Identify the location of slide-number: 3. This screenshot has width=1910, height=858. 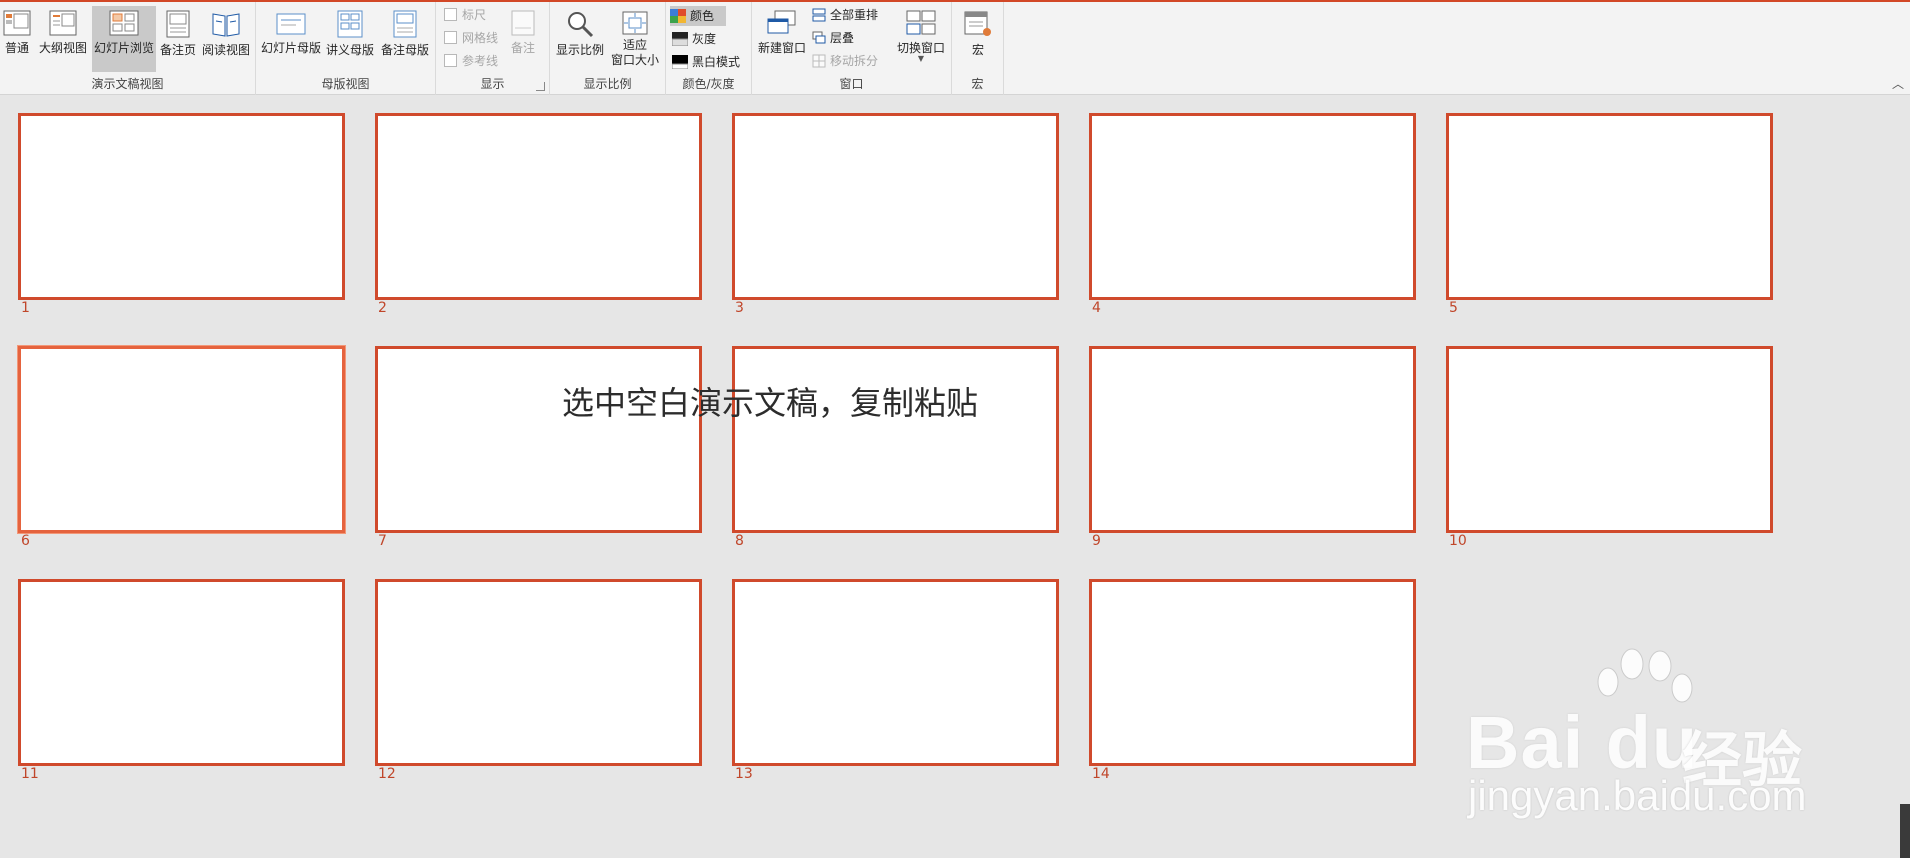
(739, 308).